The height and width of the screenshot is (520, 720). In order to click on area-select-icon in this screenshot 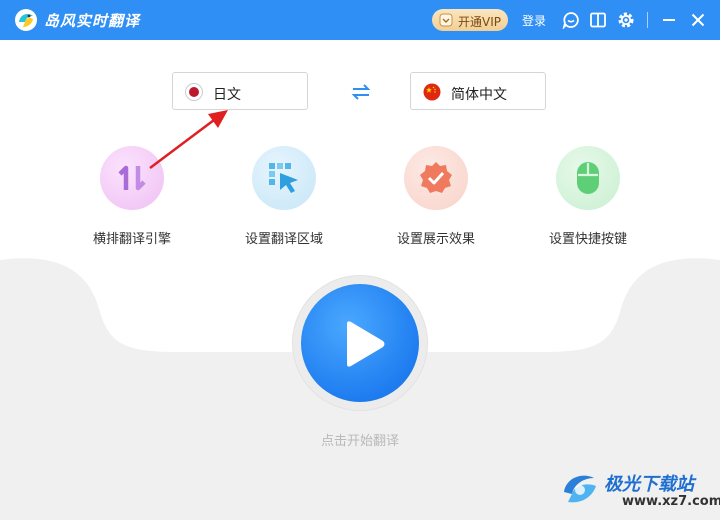, I will do `click(283, 178)`.